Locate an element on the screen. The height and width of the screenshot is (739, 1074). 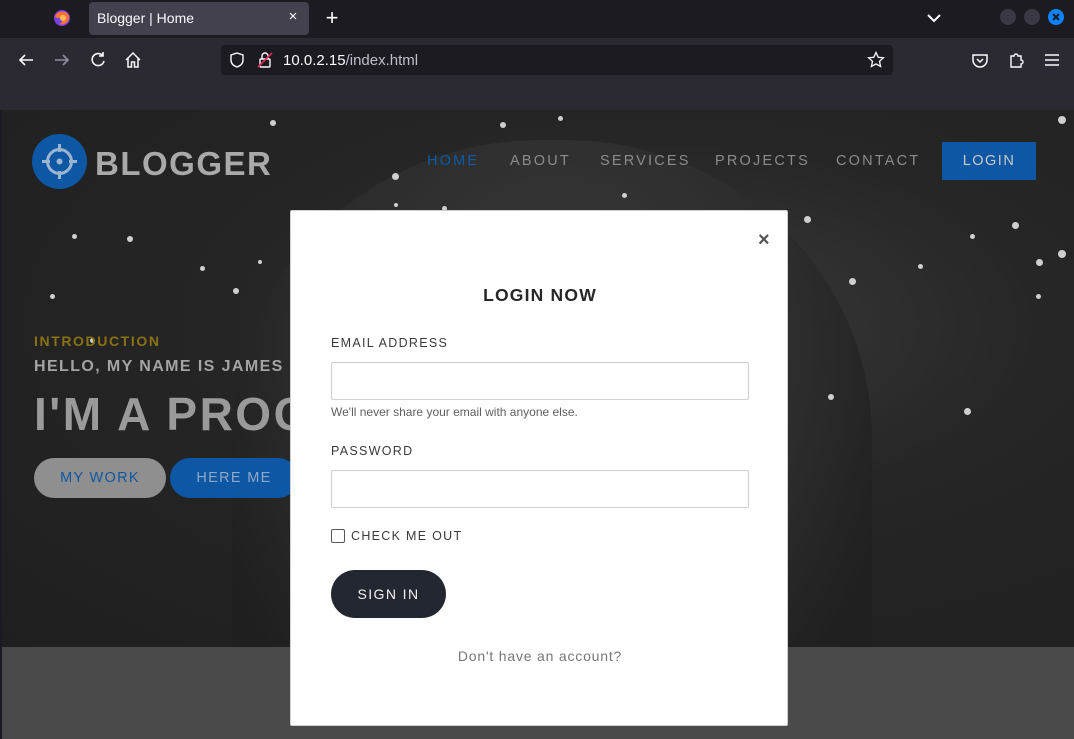
nav-home: HOME is located at coordinates (453, 161).